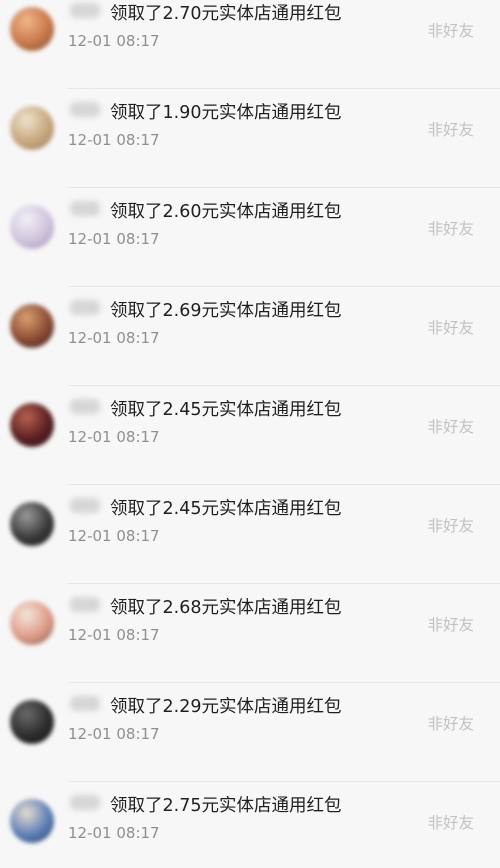  I want to click on record-row: 领取了1.90元实体店通用红包 12-01 08:17 非好友, so click(250, 138).